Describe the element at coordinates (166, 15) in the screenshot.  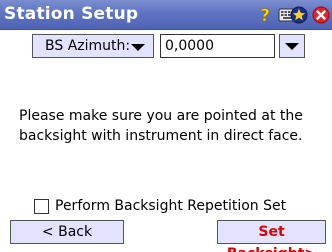
I see `title-bar: Station Setup ?` at that location.